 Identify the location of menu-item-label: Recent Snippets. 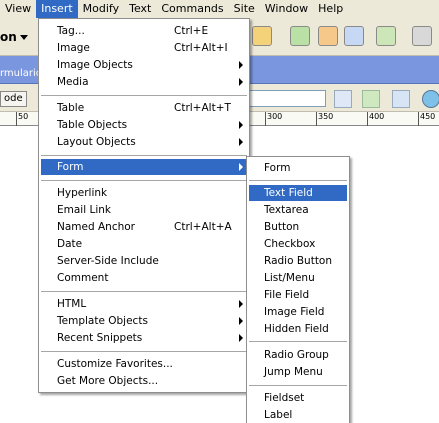
(100, 338).